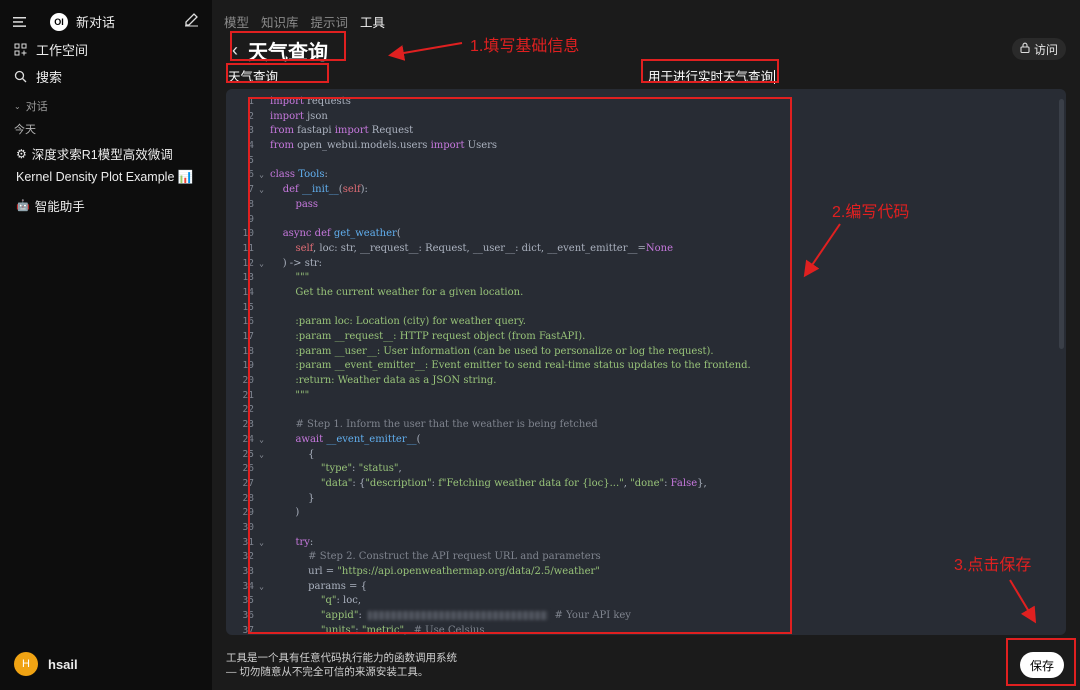 This screenshot has height=690, width=1080. What do you see at coordinates (1045, 49) in the screenshot?
I see `access-label: 访问` at bounding box center [1045, 49].